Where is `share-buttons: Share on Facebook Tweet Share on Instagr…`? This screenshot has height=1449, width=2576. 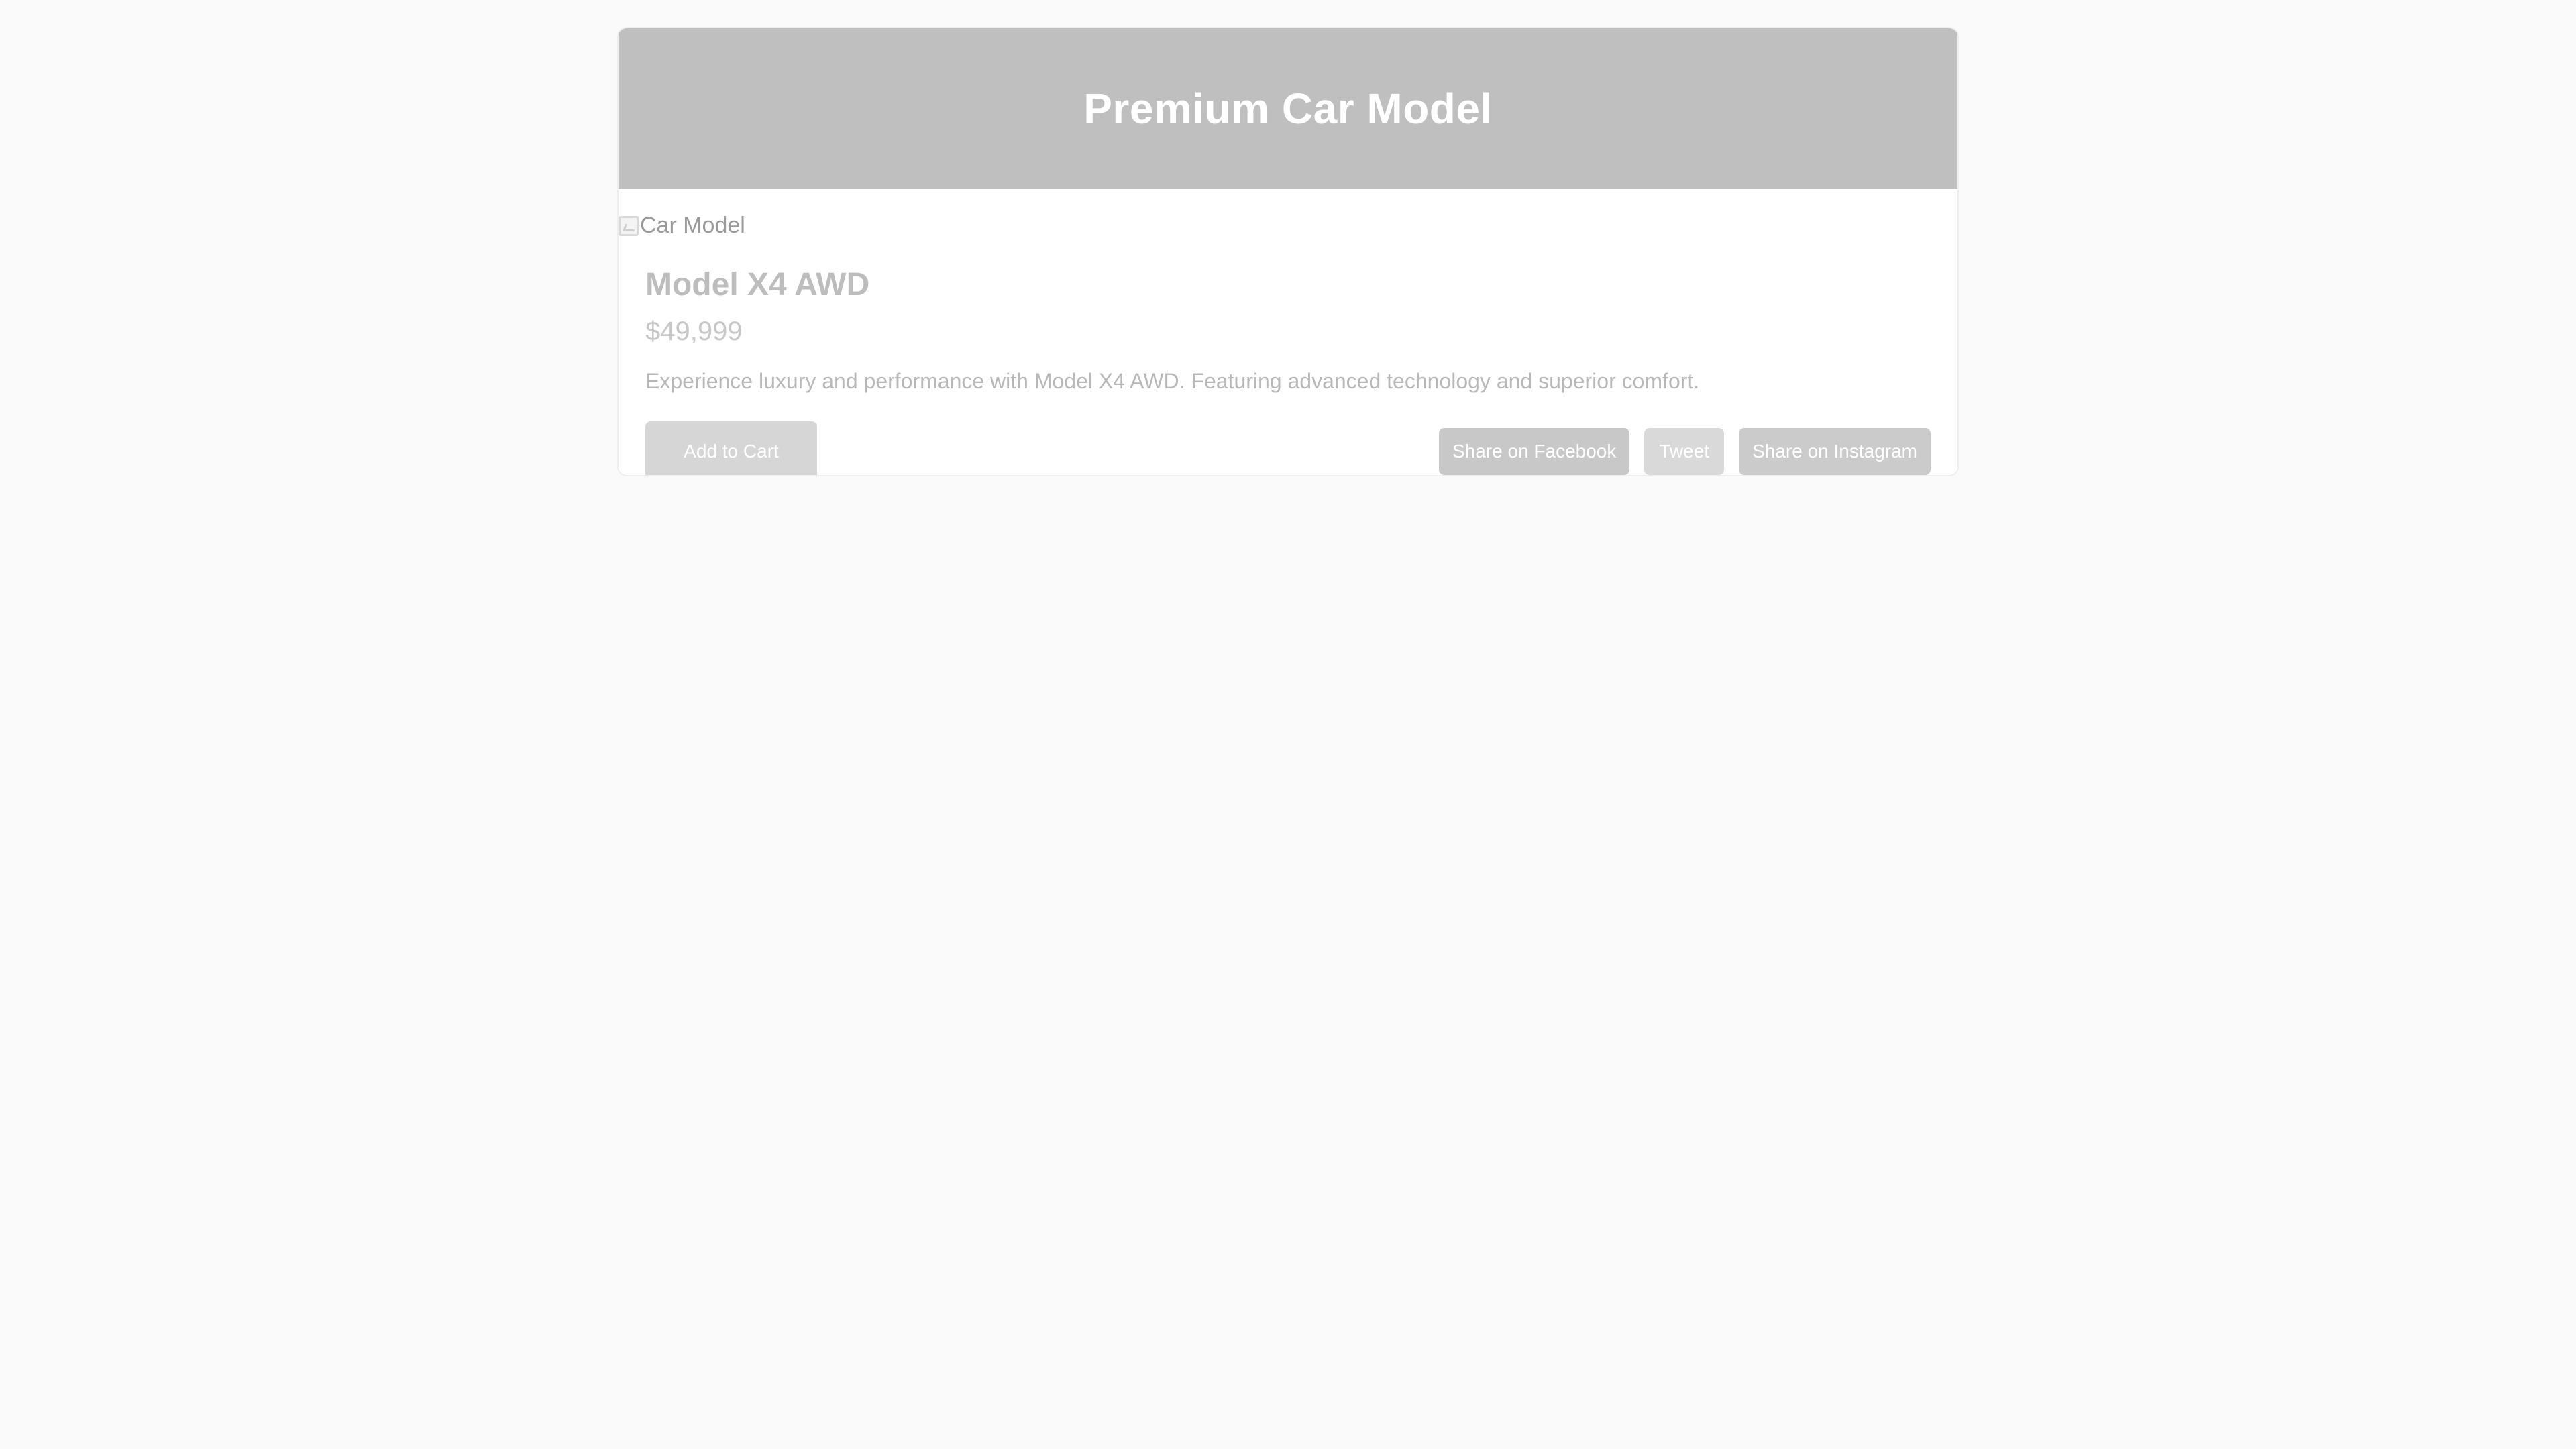
share-buttons: Share on Facebook Tweet Share on Instagr… is located at coordinates (1684, 451).